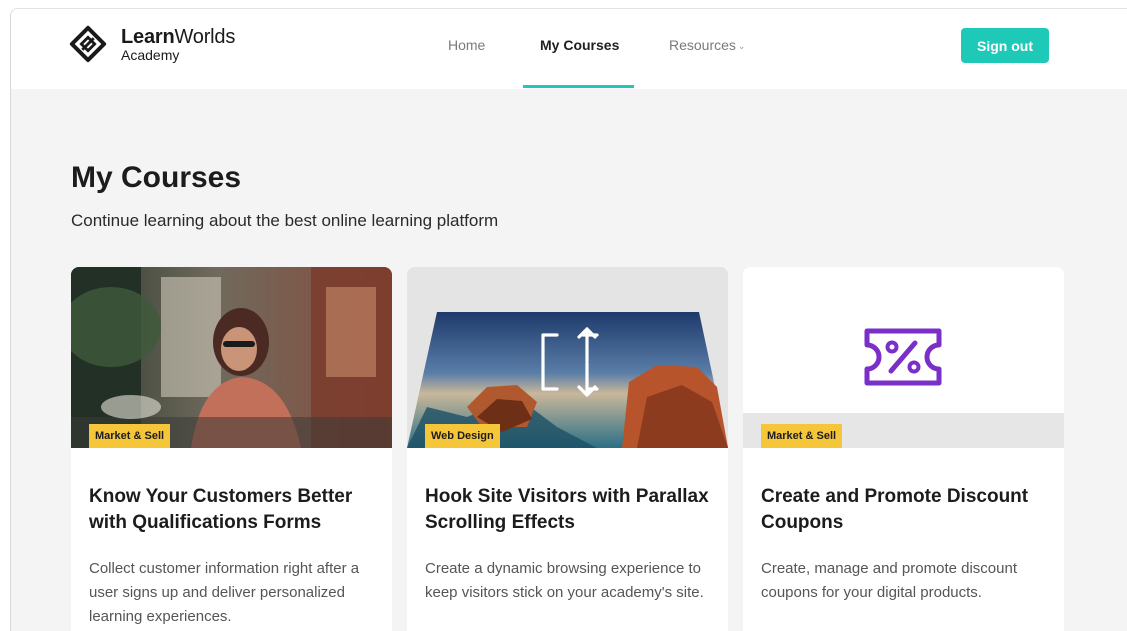 Image resolution: width=1127 pixels, height=631 pixels. I want to click on course-image-coupon: Market & Sell, so click(903, 357).